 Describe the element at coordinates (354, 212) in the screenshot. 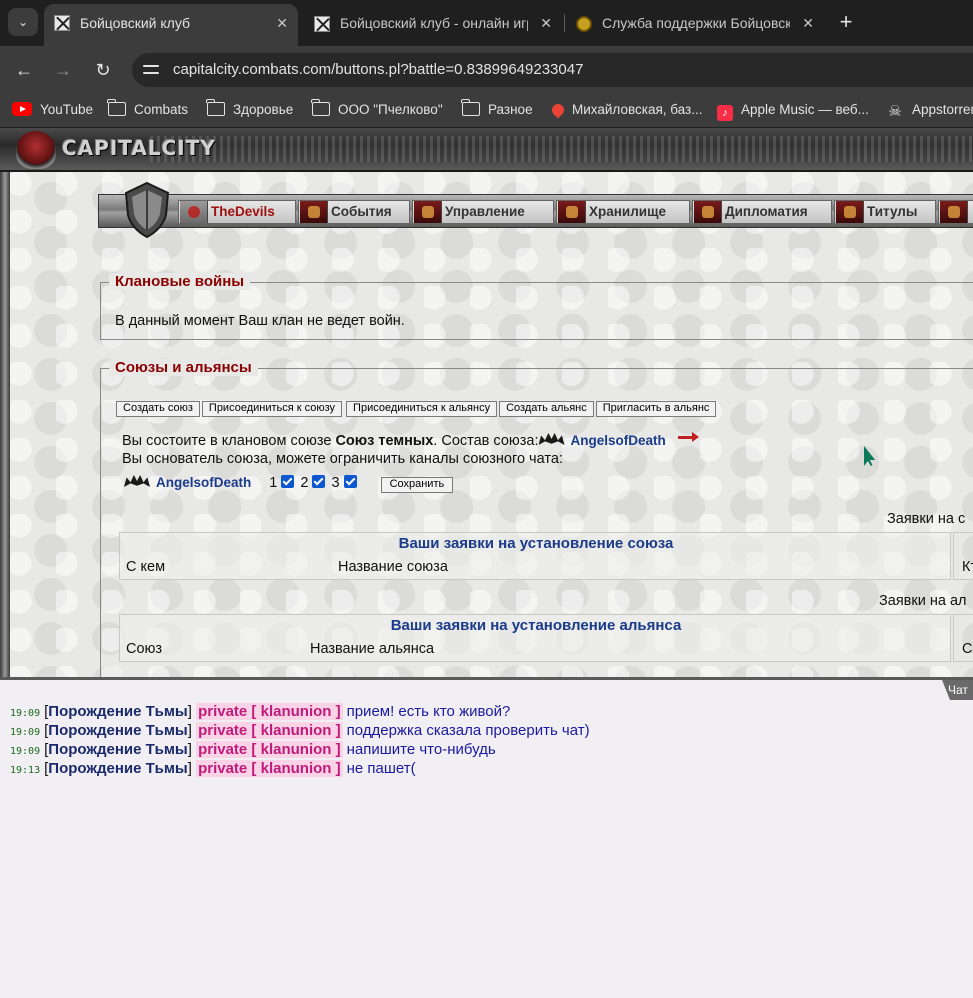

I see `menu-item-events: События` at that location.